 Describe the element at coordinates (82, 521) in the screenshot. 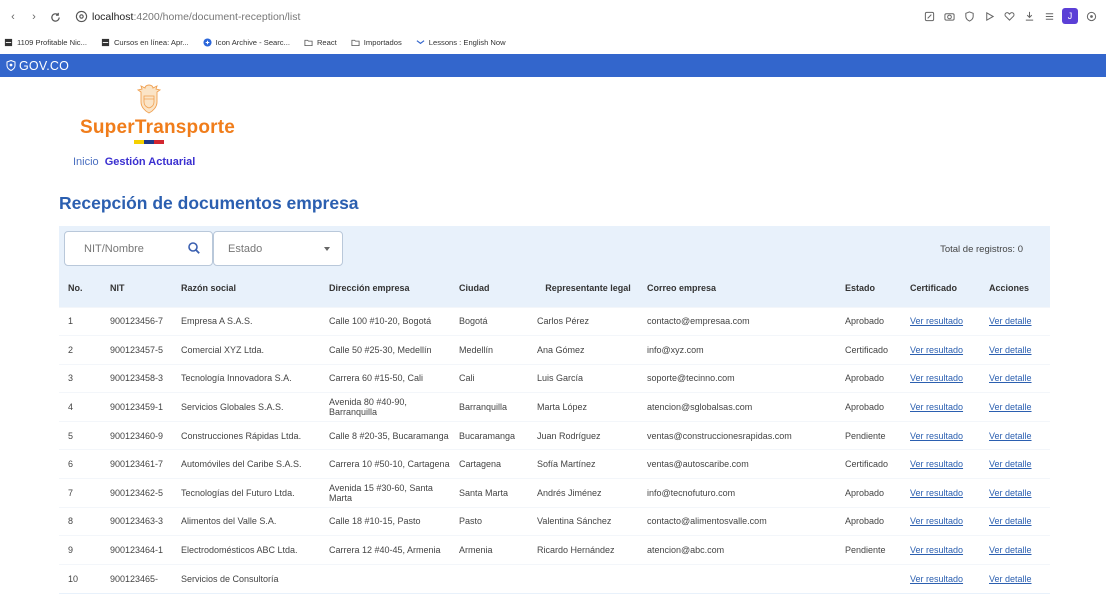

I see `cell-no: 8` at that location.